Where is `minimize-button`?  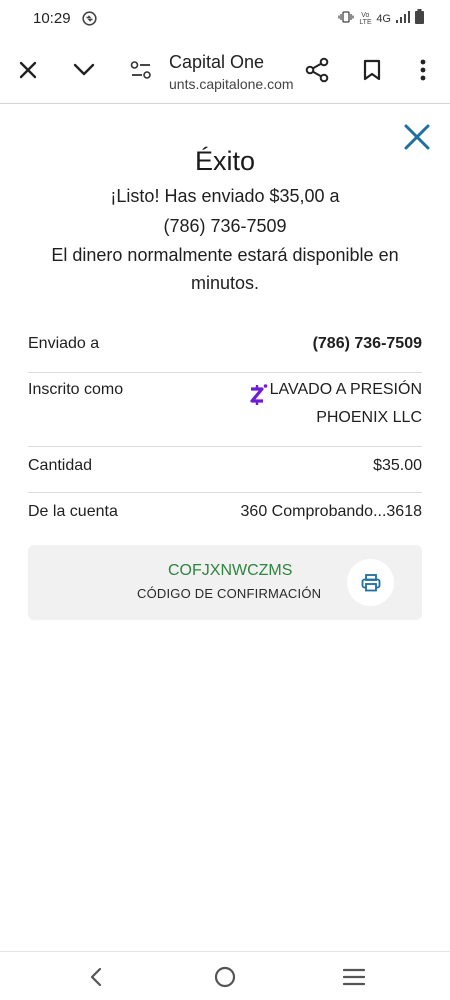
minimize-button is located at coordinates (84, 70).